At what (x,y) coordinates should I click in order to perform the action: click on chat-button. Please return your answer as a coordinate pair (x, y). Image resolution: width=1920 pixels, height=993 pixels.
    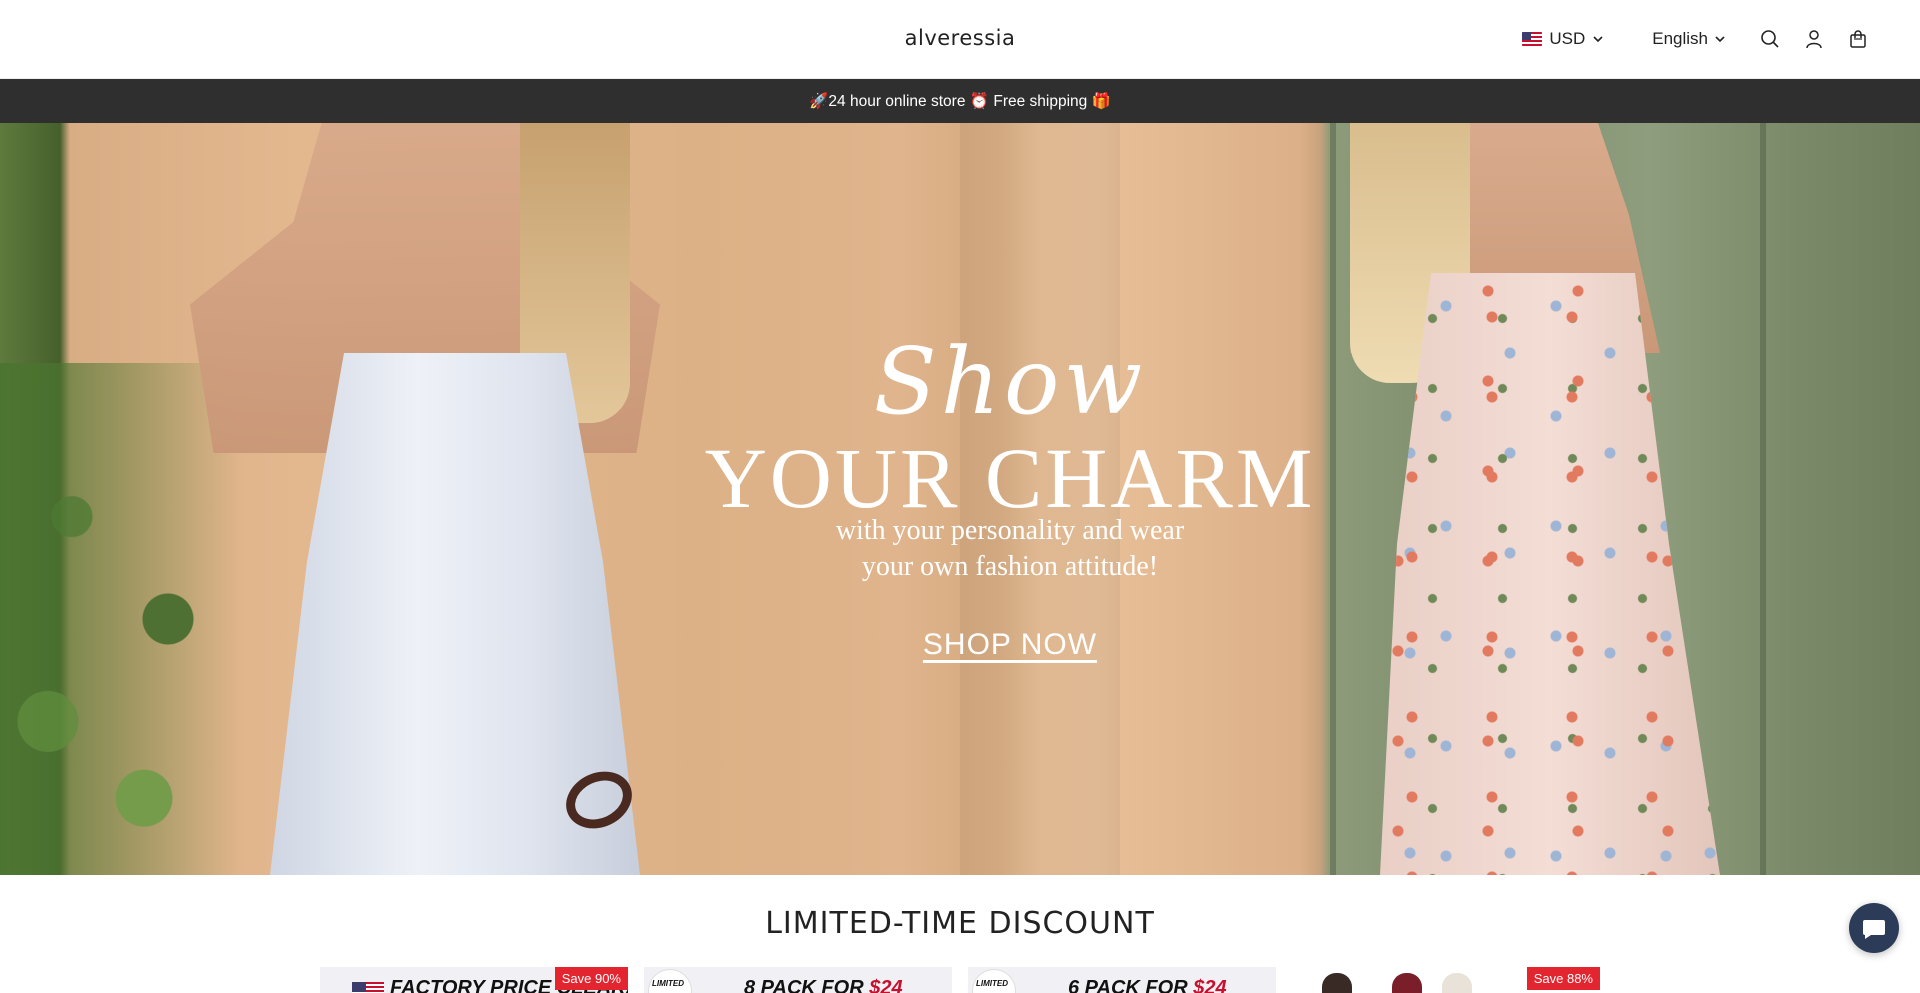
    Looking at the image, I should click on (1874, 928).